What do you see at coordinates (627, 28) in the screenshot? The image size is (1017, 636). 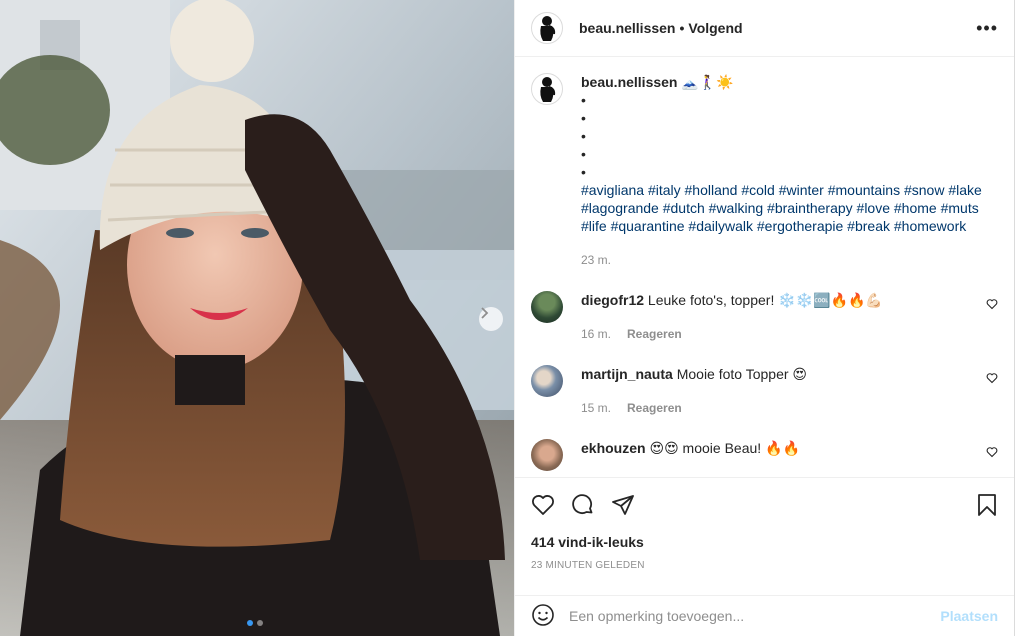 I see `author-username: beau.nellissen` at bounding box center [627, 28].